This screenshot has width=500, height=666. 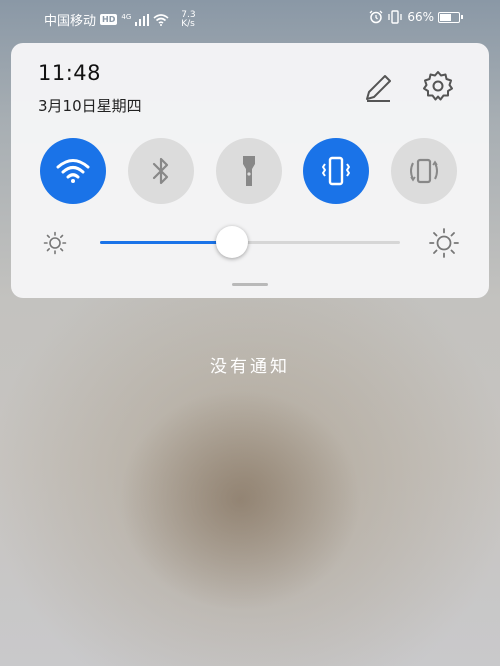 What do you see at coordinates (142, 19) in the screenshot?
I see `signal-icon` at bounding box center [142, 19].